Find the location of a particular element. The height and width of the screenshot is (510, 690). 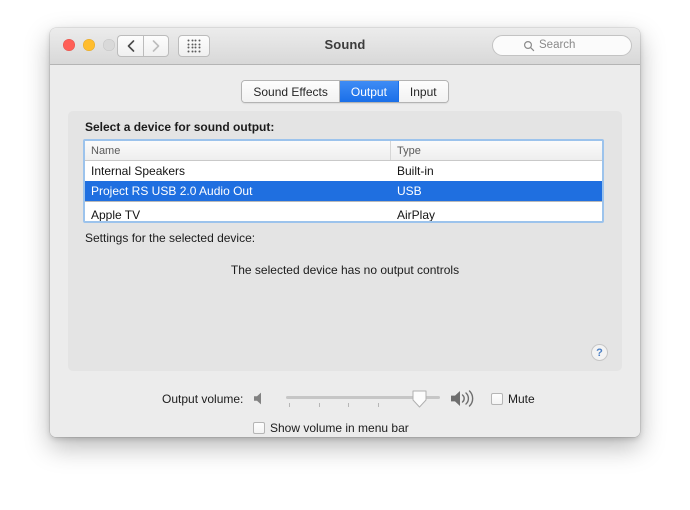

device-list-label: Select a device for sound output: is located at coordinates (180, 127).